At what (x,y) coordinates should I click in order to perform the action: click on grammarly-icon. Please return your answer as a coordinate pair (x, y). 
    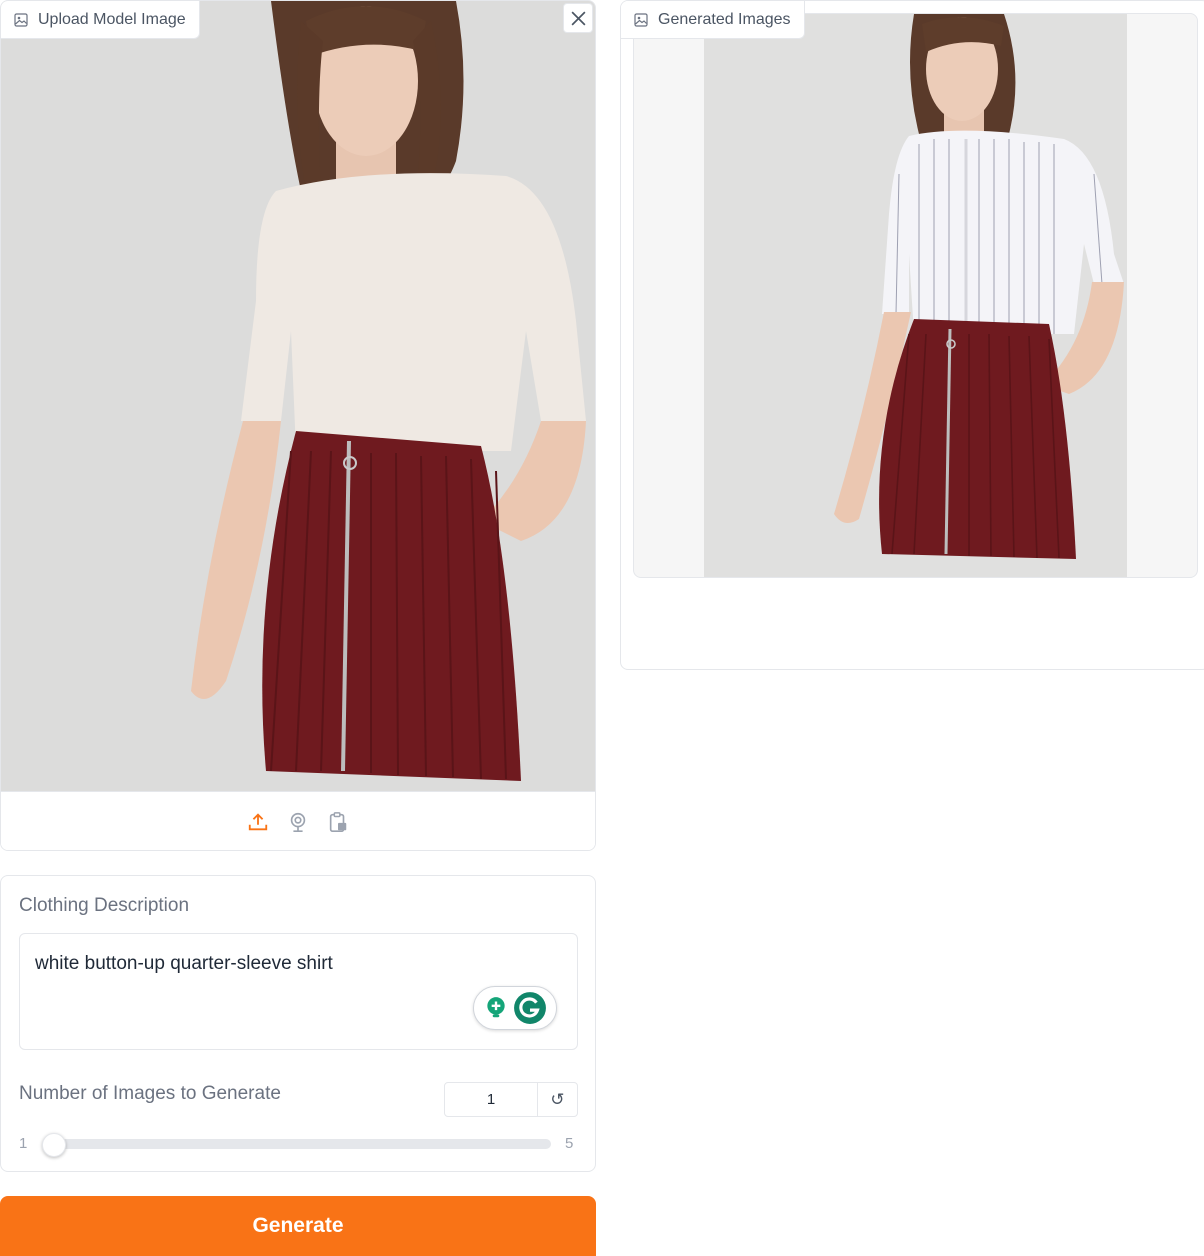
    Looking at the image, I should click on (530, 1008).